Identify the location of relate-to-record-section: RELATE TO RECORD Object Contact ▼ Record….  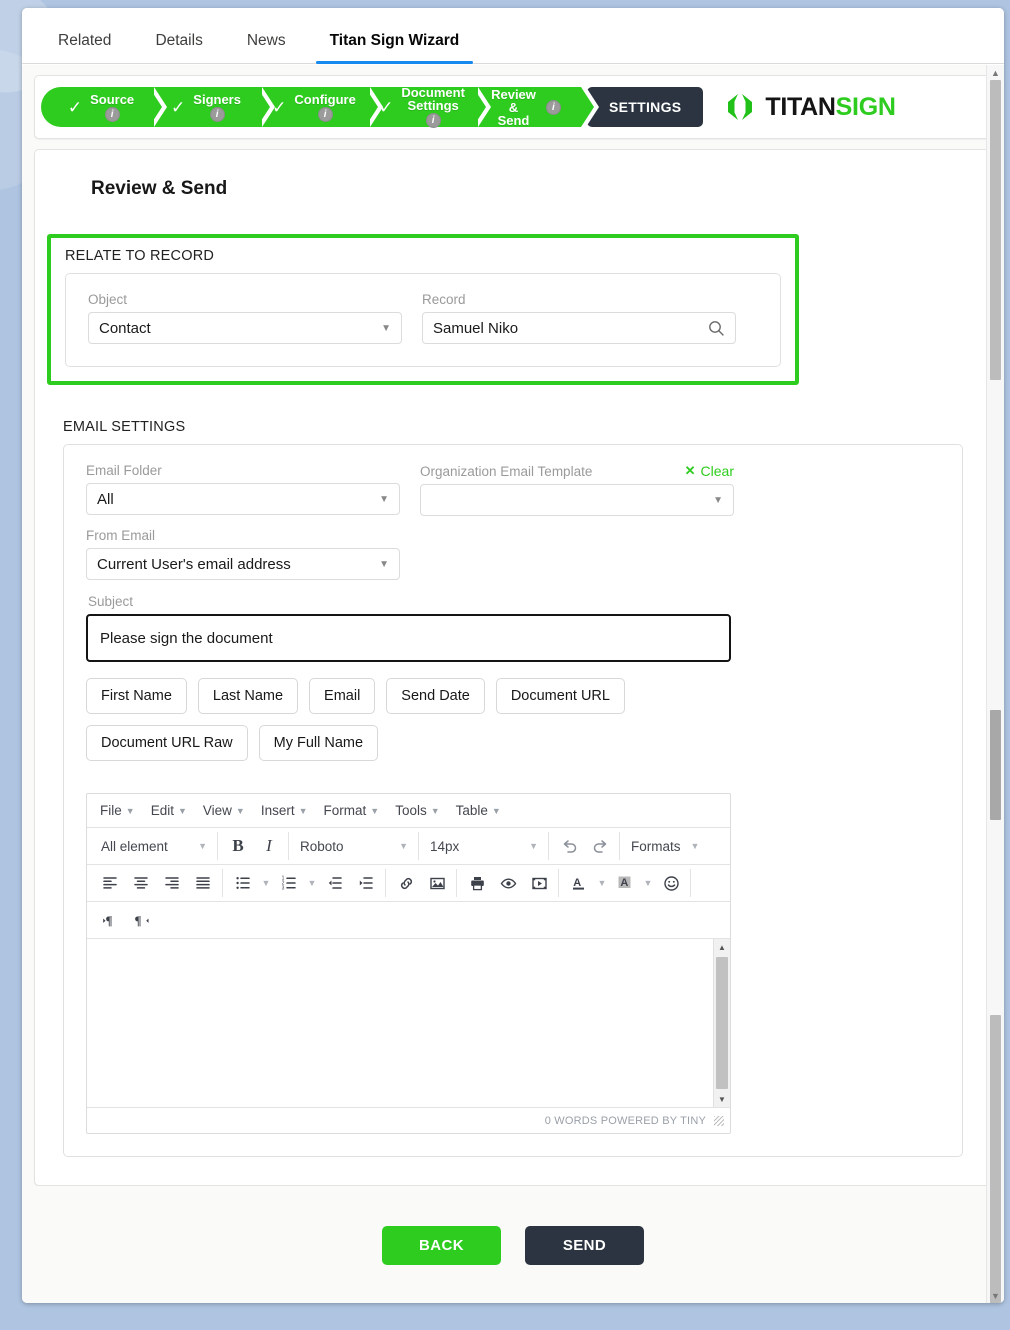
(423, 309).